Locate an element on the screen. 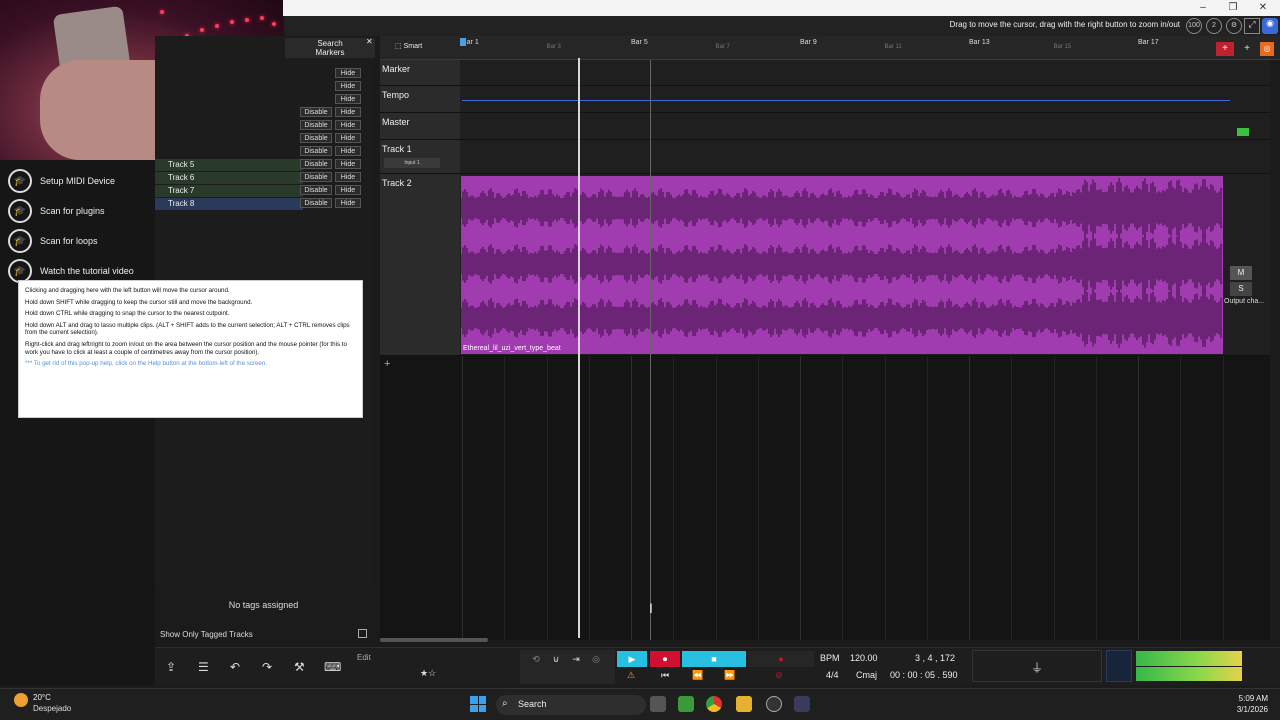 The image size is (1280, 720). track-header-track2: Track 2 is located at coordinates (420, 265).